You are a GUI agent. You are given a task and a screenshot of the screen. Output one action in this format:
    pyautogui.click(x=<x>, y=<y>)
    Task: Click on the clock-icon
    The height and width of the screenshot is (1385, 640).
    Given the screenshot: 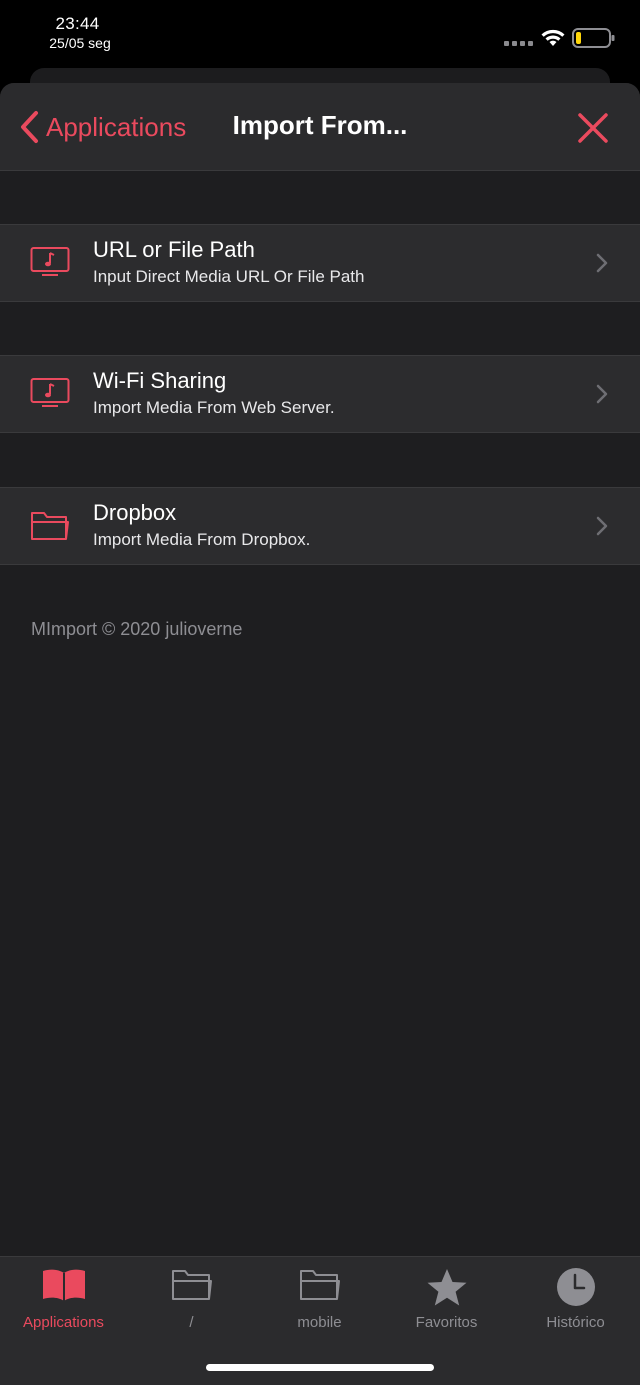 What is the action you would take?
    pyautogui.click(x=575, y=1287)
    